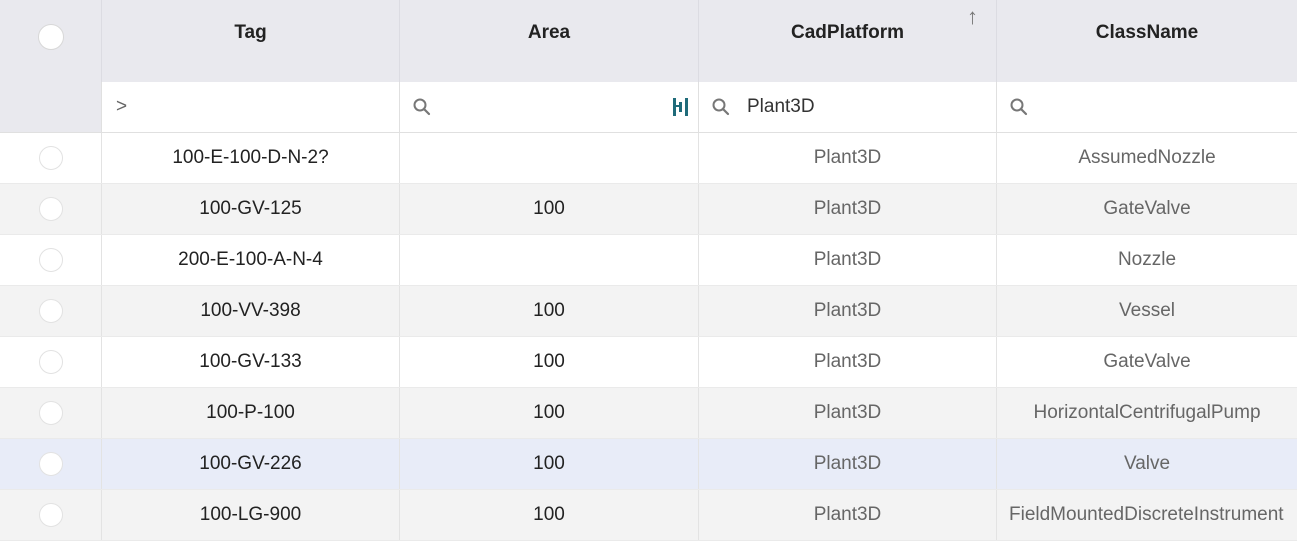 This screenshot has height=541, width=1297. I want to click on classname-cell: HorizontalCentrifugalPump, so click(1147, 412).